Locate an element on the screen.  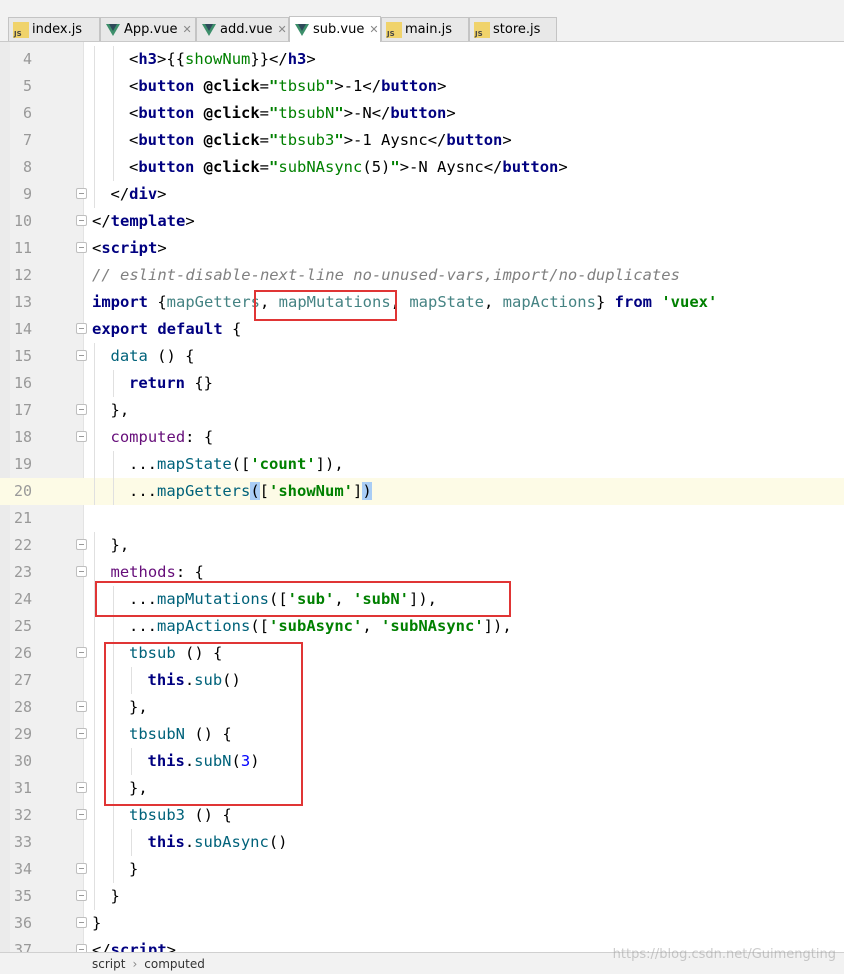
tab-index-js: index.js is located at coordinates (54, 29).